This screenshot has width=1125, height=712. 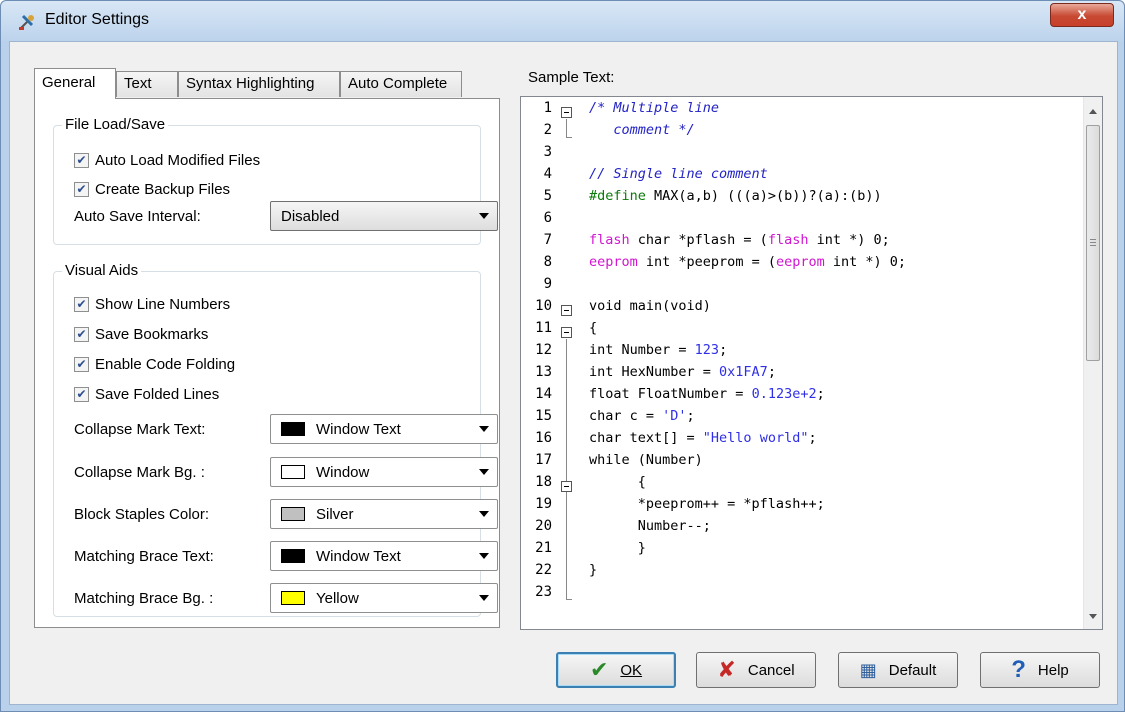 I want to click on code-line-19: *peeprom++ = *pflash++;, so click(x=707, y=504).